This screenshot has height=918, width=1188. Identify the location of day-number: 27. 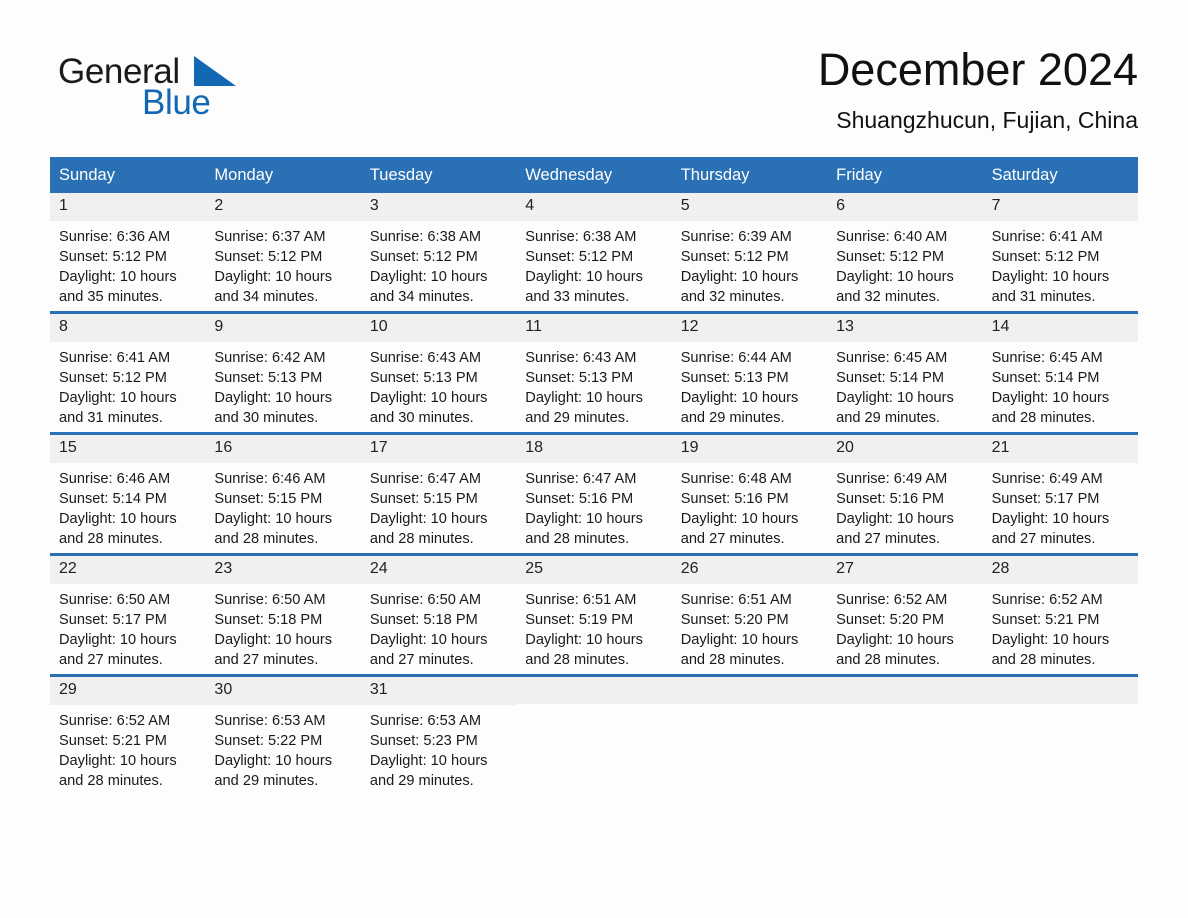
(905, 570).